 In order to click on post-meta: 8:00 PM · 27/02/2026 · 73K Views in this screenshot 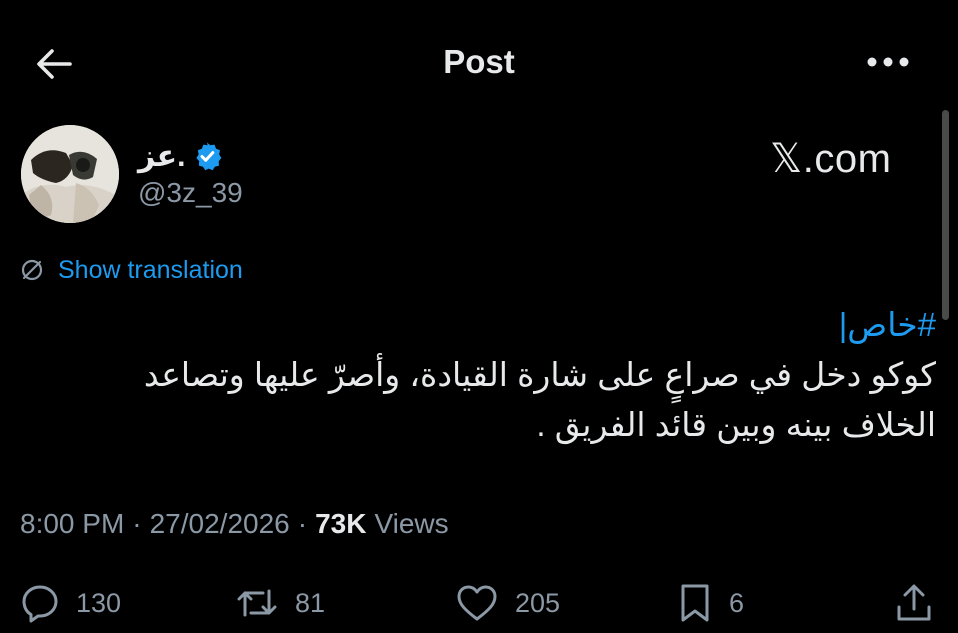, I will do `click(234, 524)`.